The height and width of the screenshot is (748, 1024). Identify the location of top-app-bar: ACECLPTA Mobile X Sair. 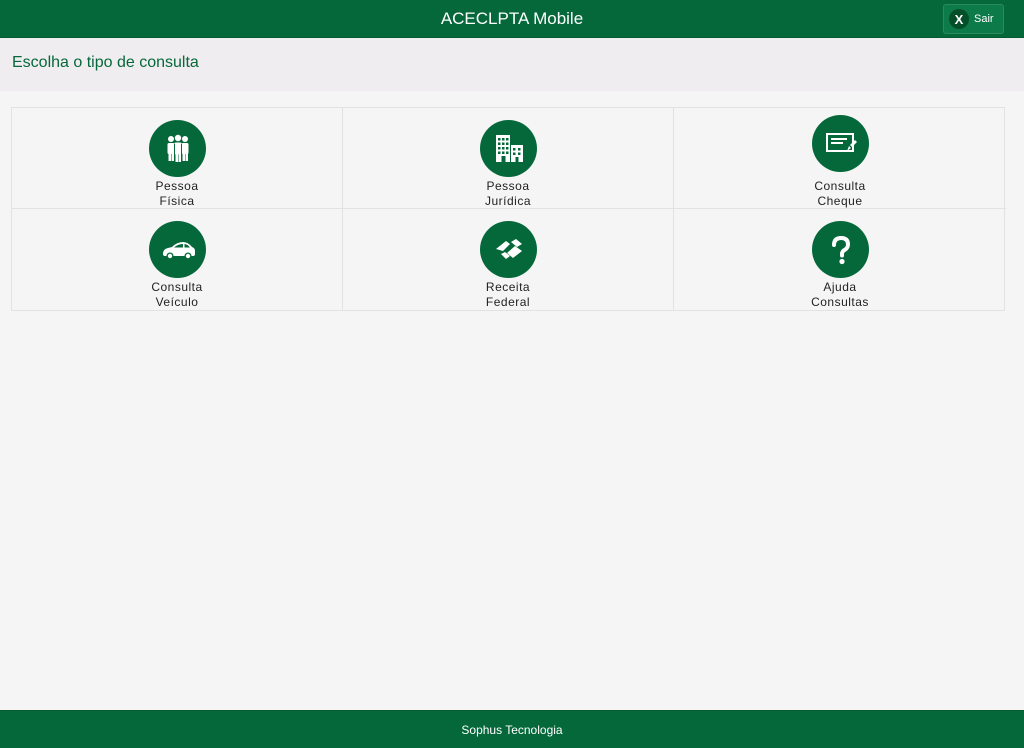
(512, 19).